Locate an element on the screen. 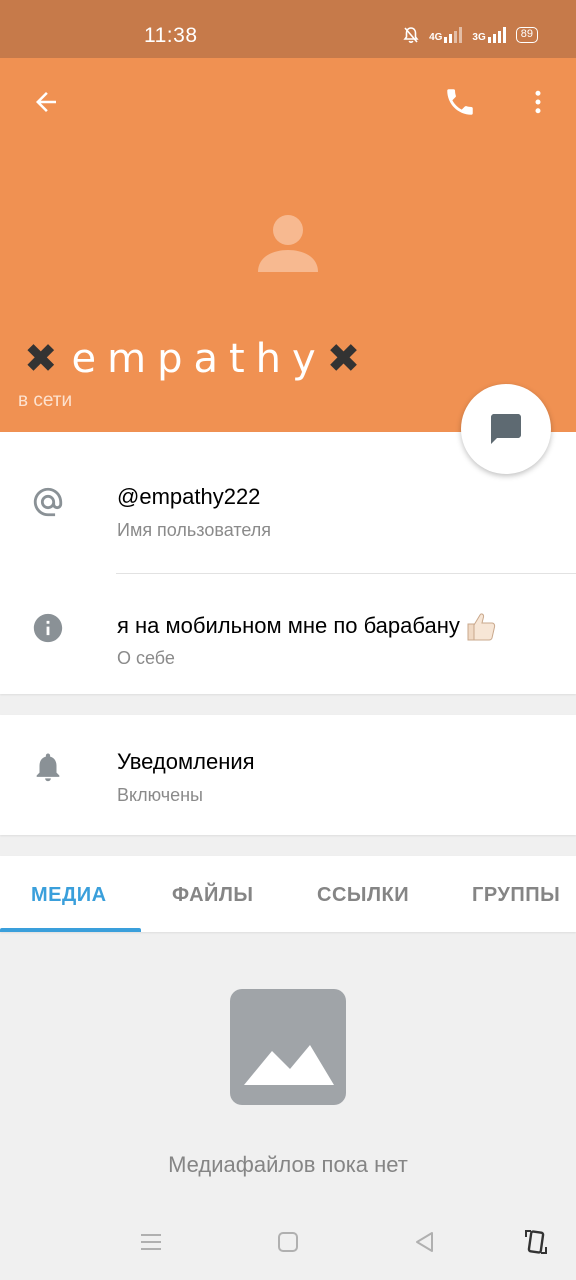 This screenshot has width=576, height=1280. bio-text: я на мобильном мне по барабану is located at coordinates (307, 627).